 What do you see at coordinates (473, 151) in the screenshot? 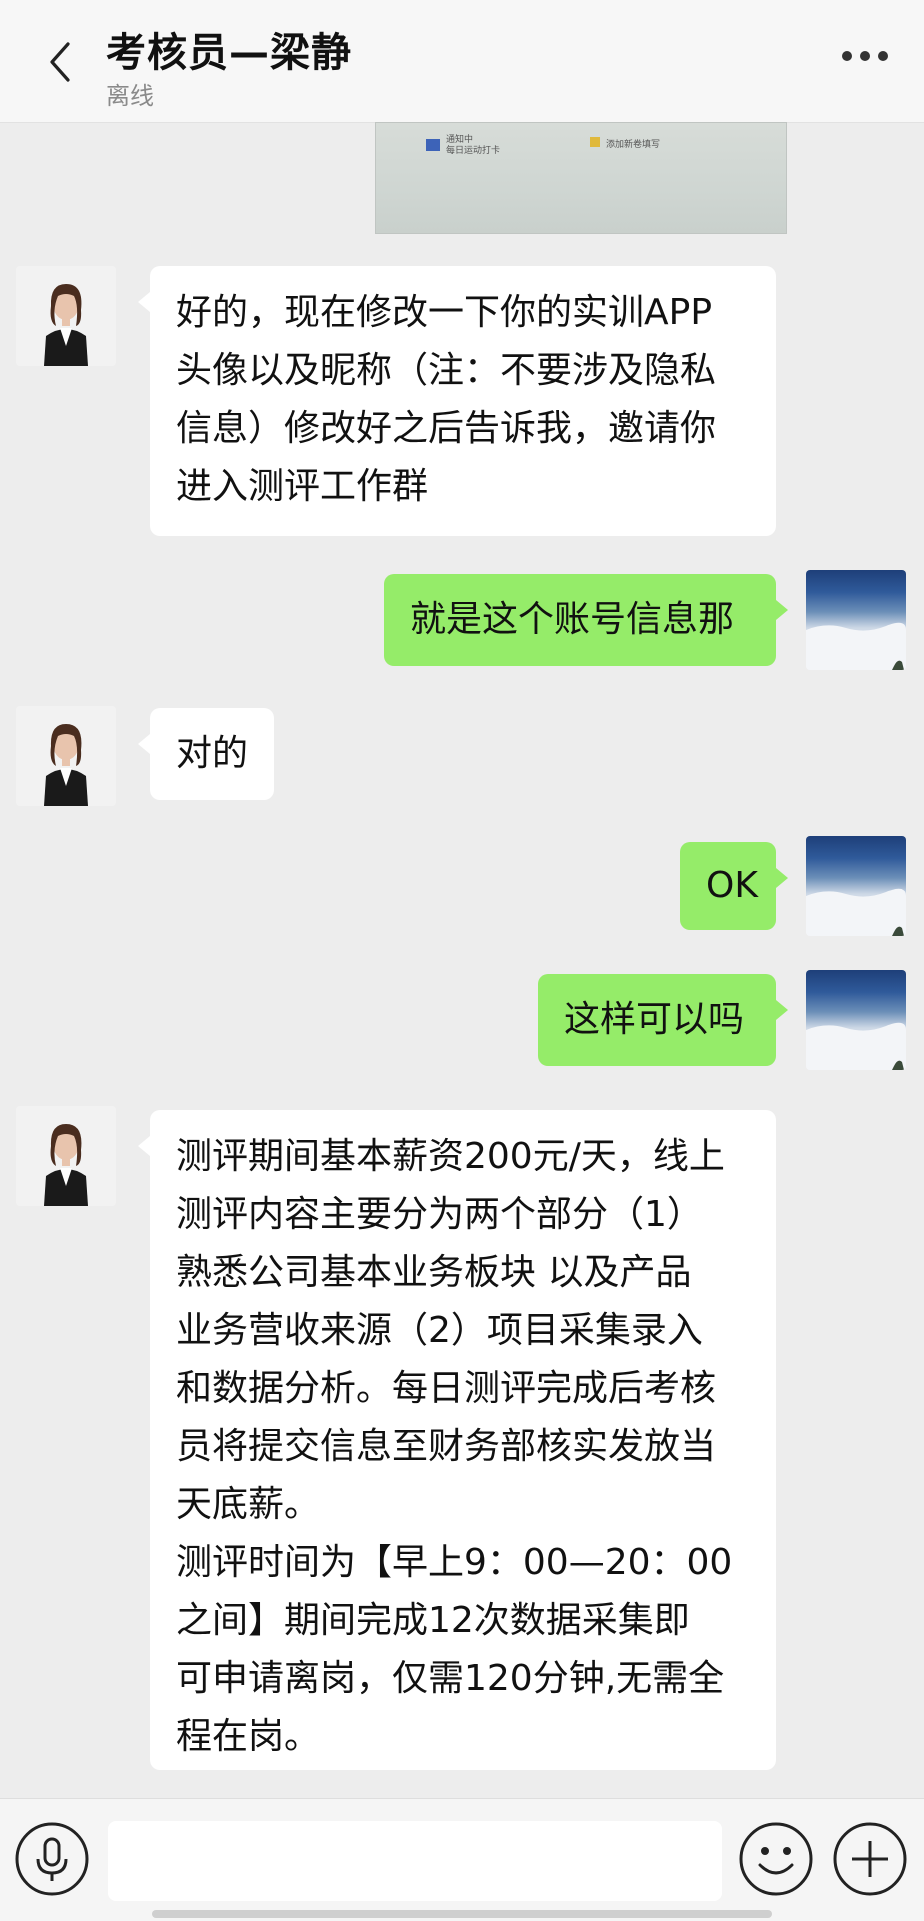
I see `preview-text-checkin: 每日运动打卡` at bounding box center [473, 151].